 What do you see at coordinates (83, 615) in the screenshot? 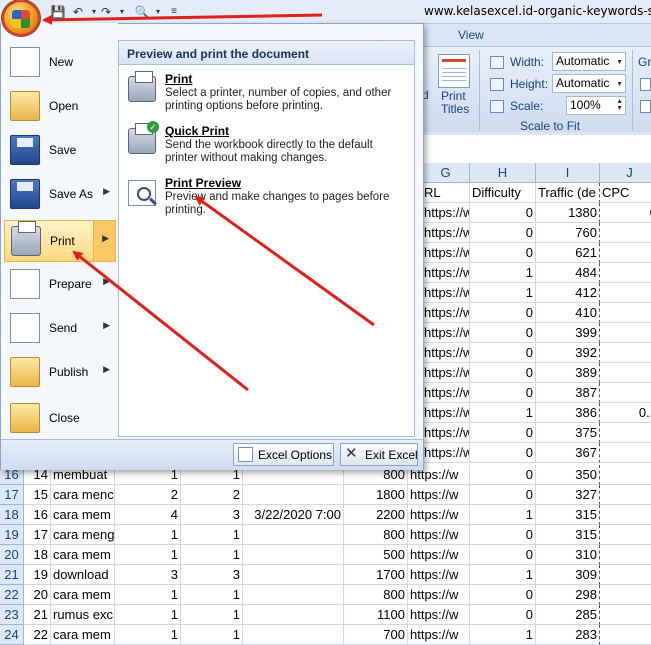
I see `cell-b: rumus exc` at bounding box center [83, 615].